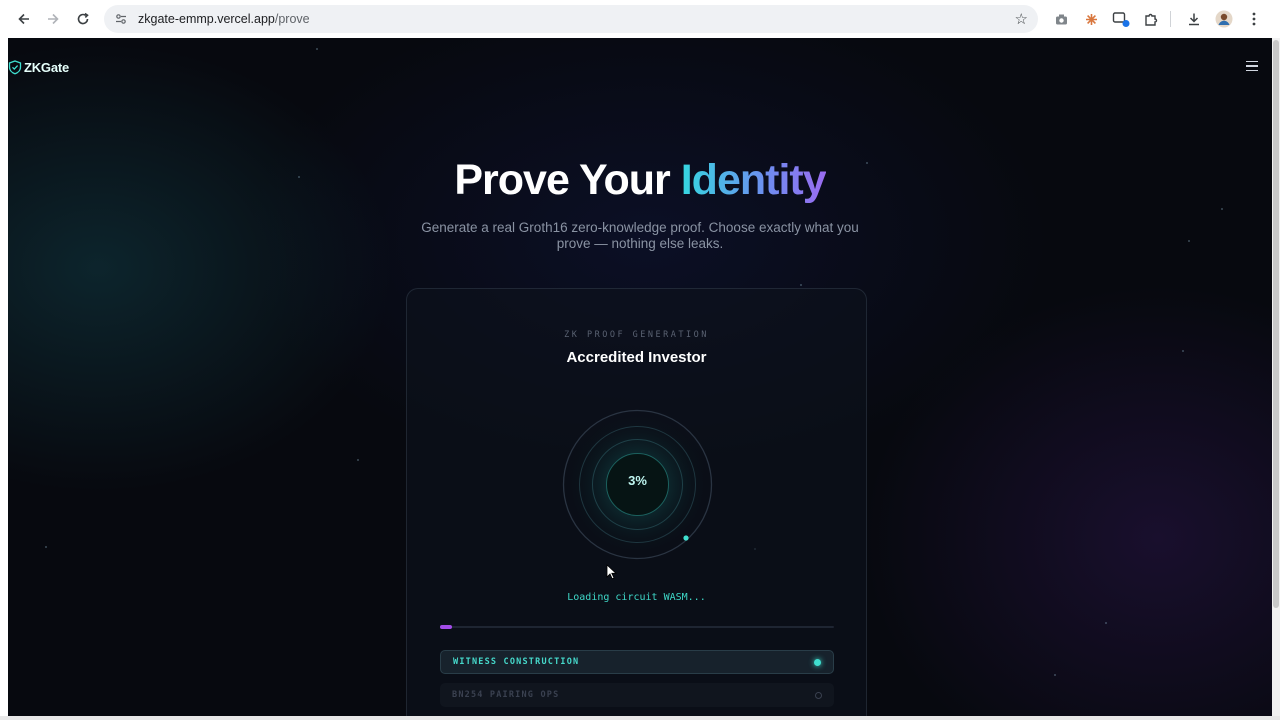 The height and width of the screenshot is (720, 1280). I want to click on tab-search-icon, so click(1121, 19).